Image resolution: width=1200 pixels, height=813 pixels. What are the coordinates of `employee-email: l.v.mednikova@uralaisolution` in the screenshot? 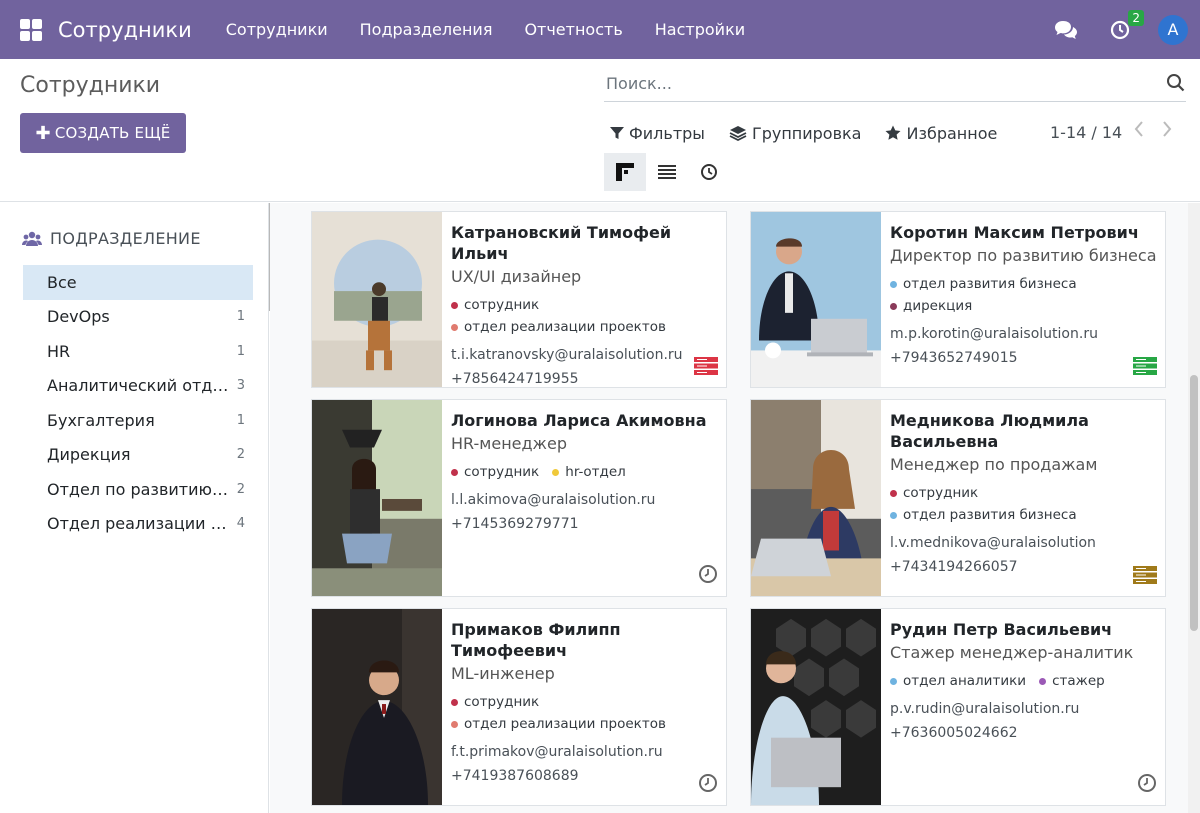 It's located at (993, 543).